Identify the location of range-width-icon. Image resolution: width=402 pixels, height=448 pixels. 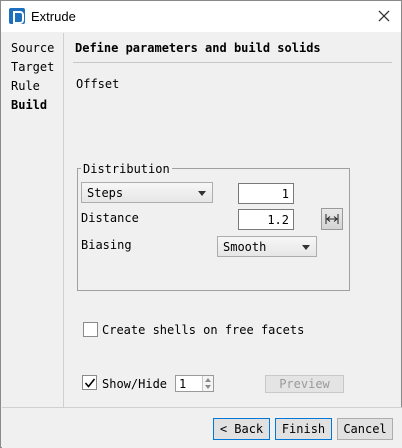
(332, 219).